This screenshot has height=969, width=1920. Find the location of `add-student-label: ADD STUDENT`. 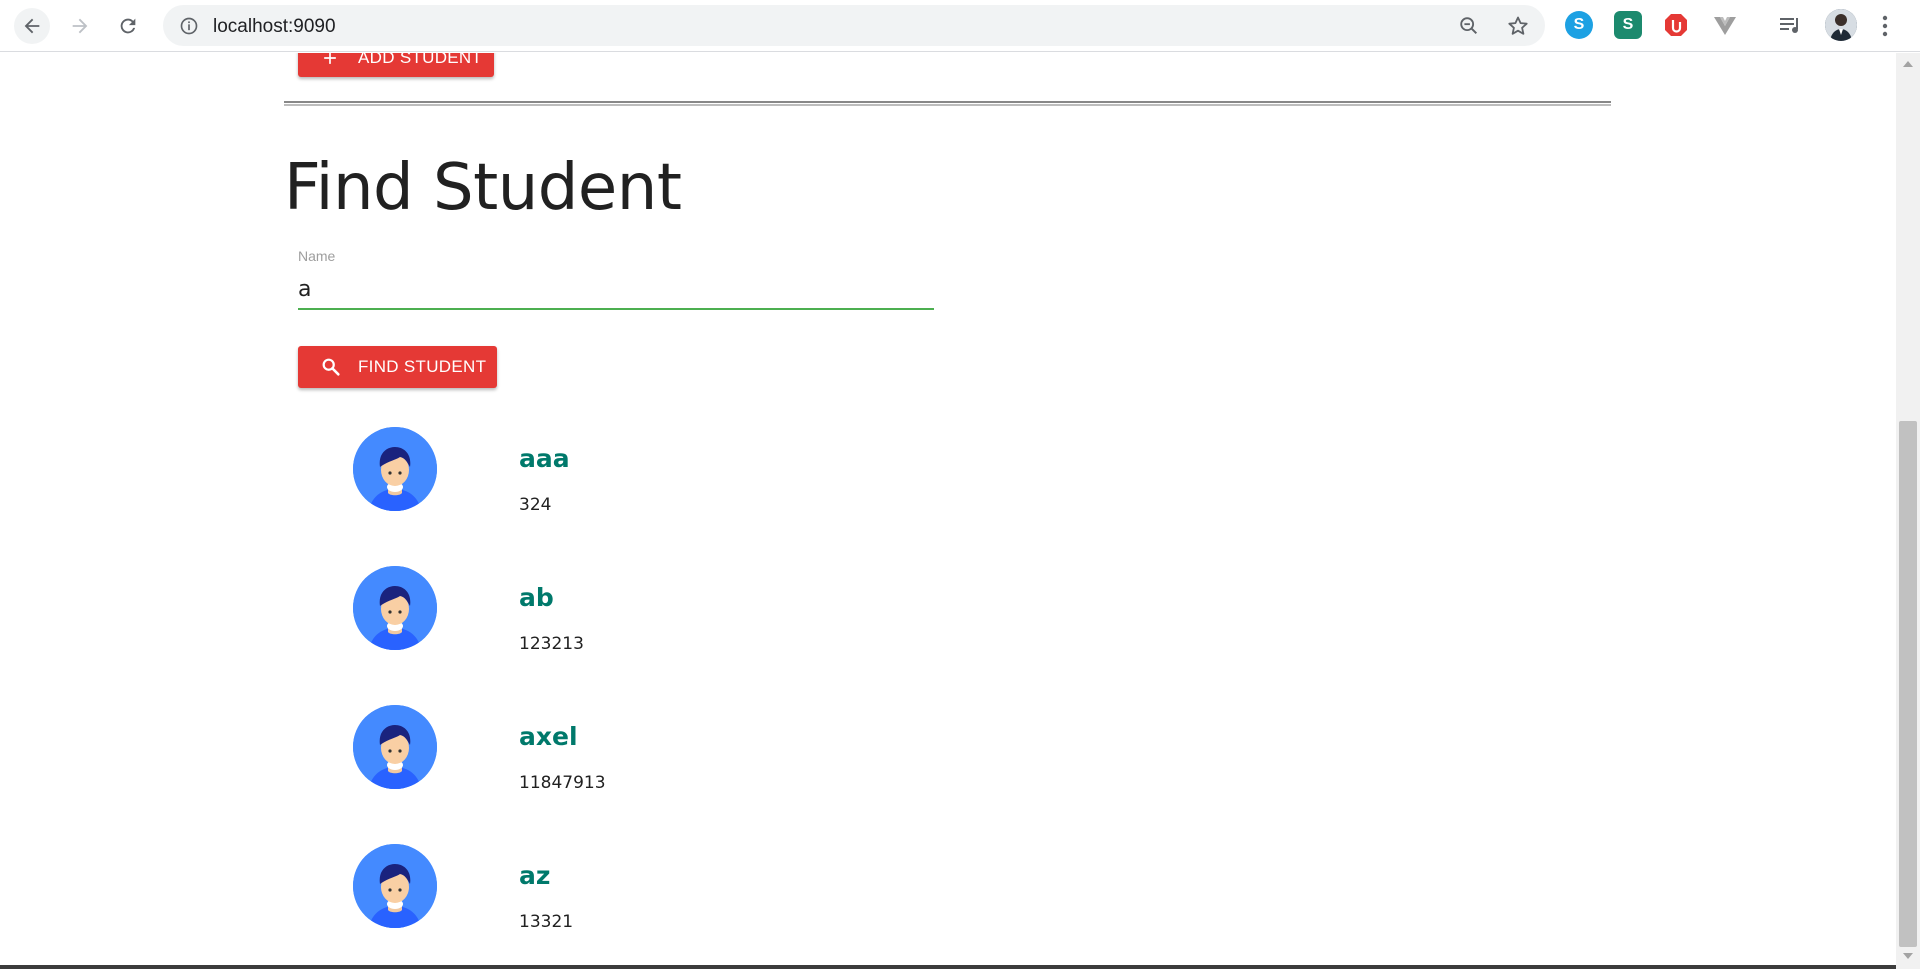

add-student-label: ADD STUDENT is located at coordinates (420, 60).